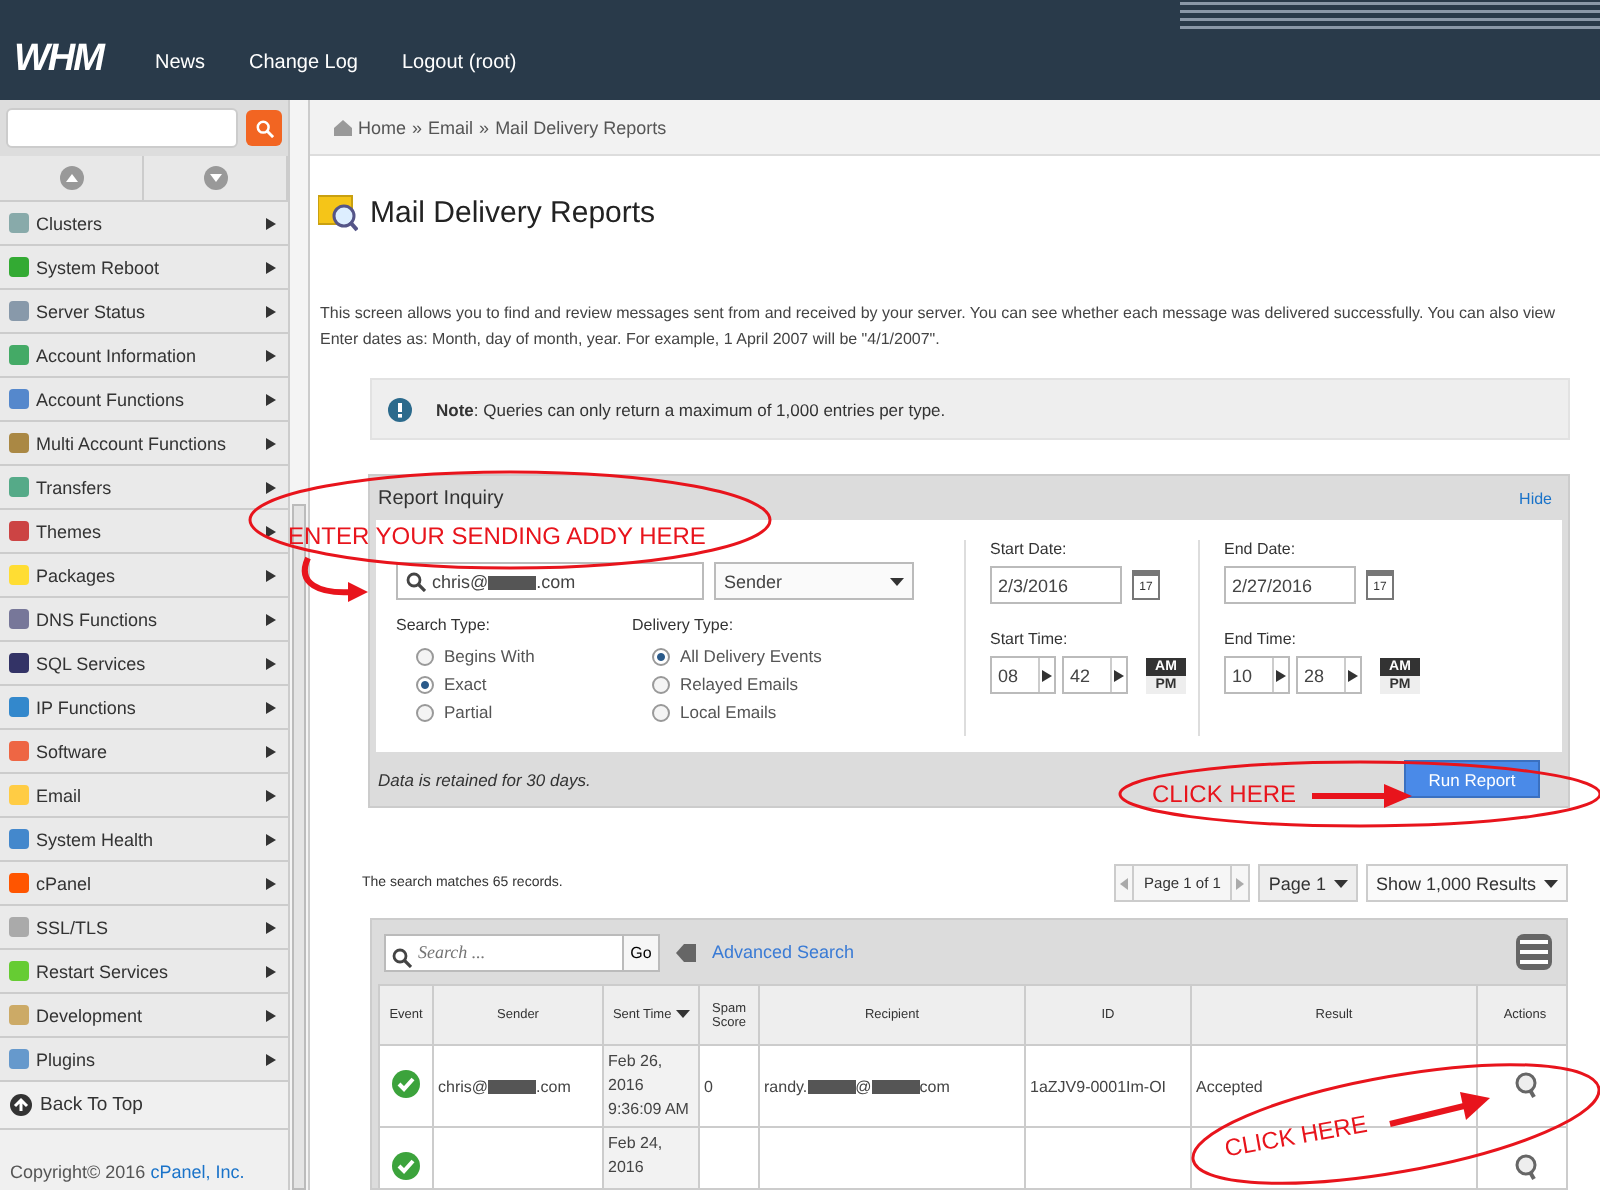 The height and width of the screenshot is (1190, 1600). I want to click on sidebar-item: SQL Services, so click(144, 664).